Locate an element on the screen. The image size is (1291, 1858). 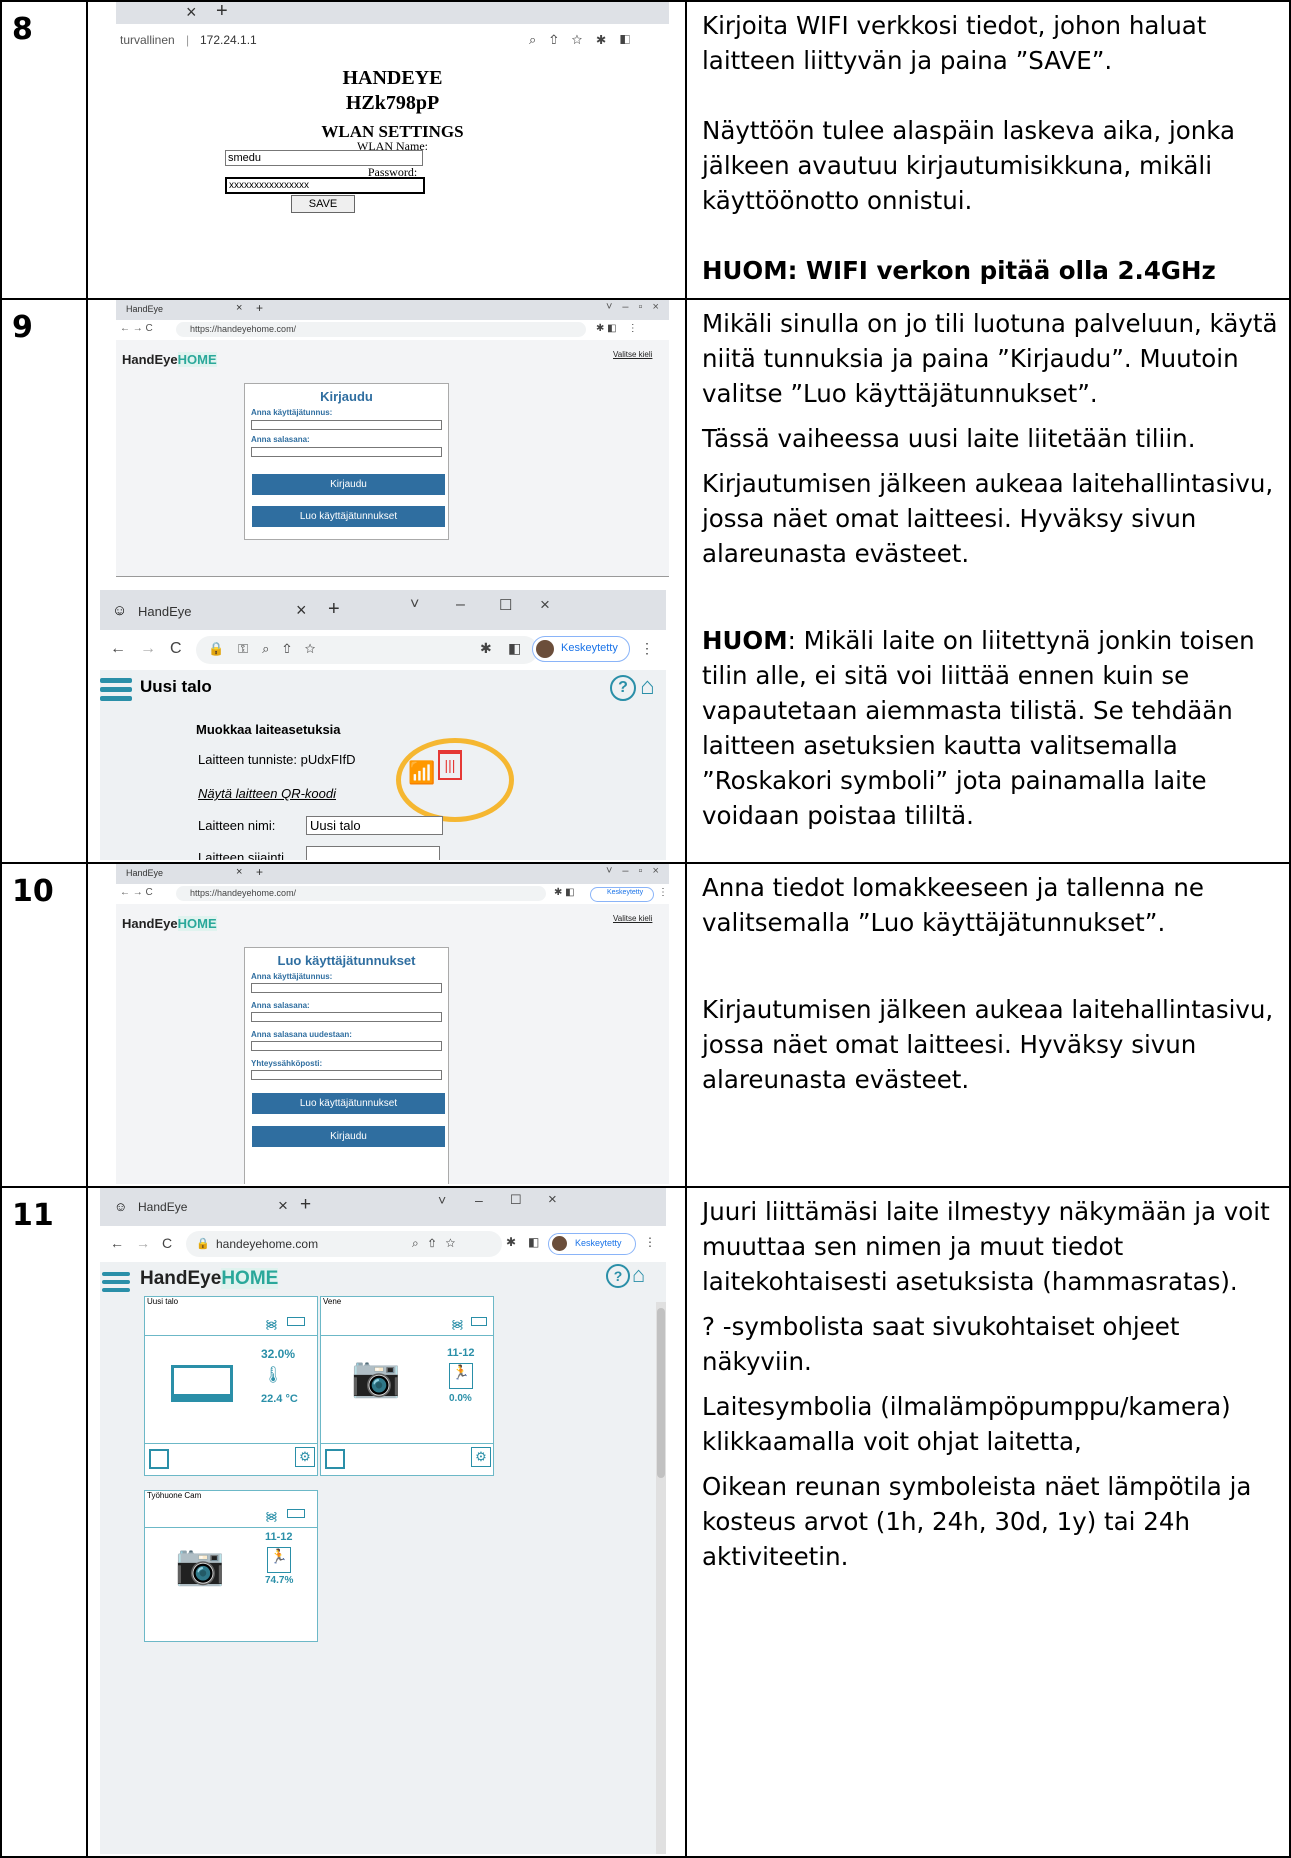
zoom-icon: ⌕ is located at coordinates (539, 39).